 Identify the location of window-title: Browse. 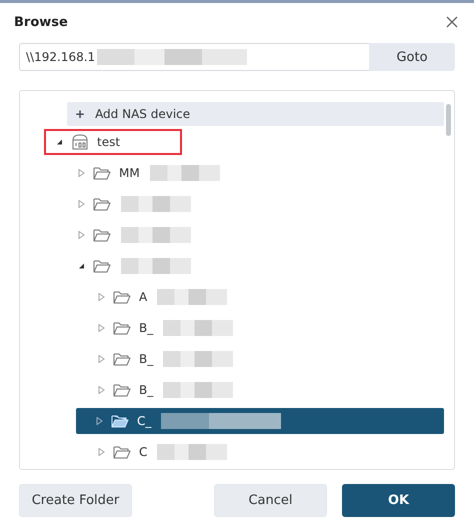
(41, 22).